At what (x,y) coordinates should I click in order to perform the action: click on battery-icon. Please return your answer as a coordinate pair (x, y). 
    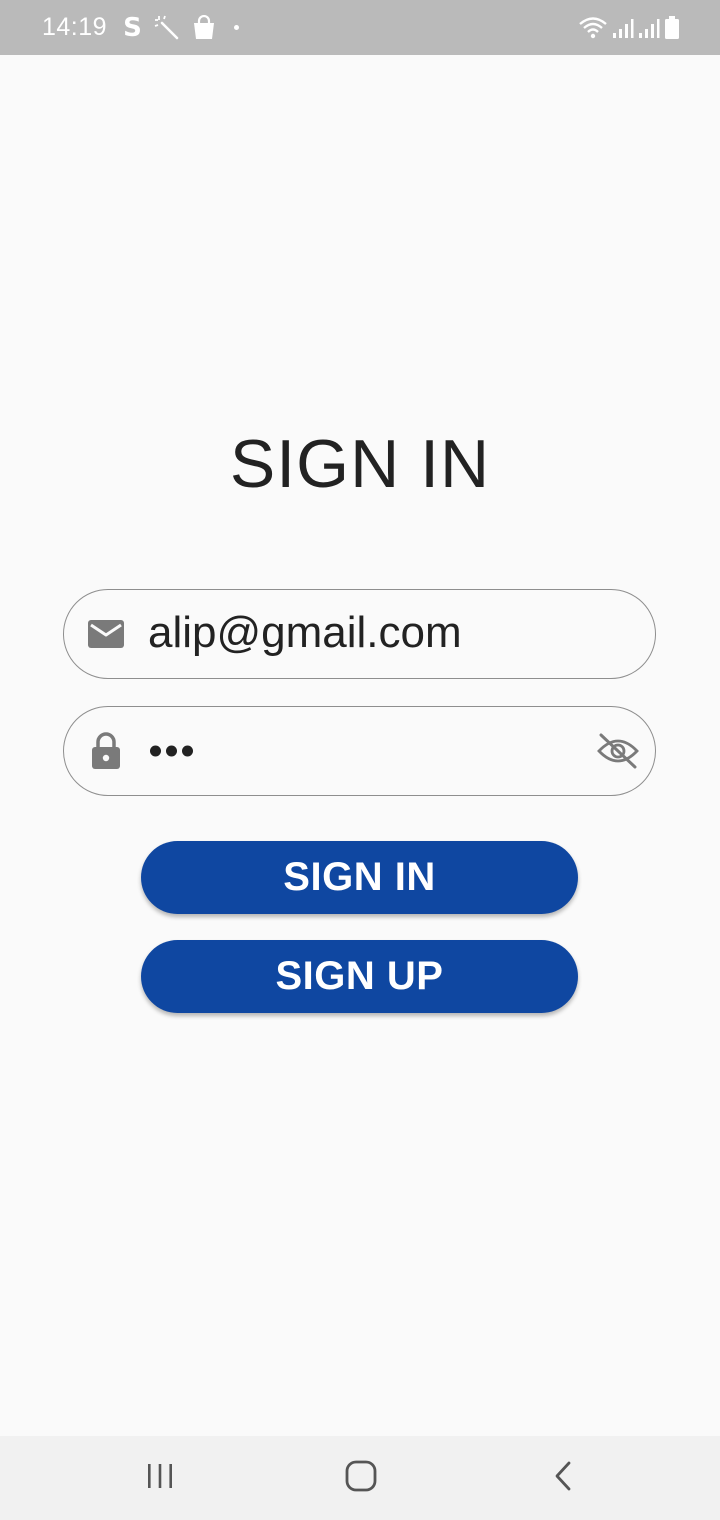
    Looking at the image, I should click on (672, 27).